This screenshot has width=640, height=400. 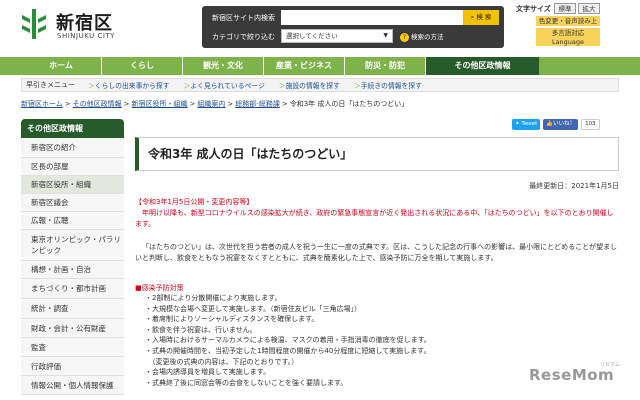 What do you see at coordinates (312, 36) in the screenshot?
I see `category-select-value: 選択してください` at bounding box center [312, 36].